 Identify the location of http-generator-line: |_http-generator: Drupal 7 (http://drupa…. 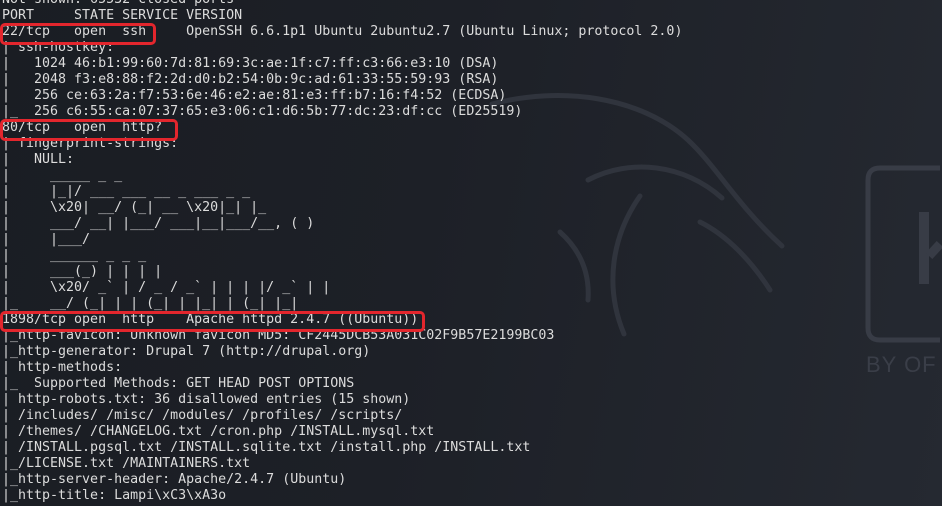
(186, 351).